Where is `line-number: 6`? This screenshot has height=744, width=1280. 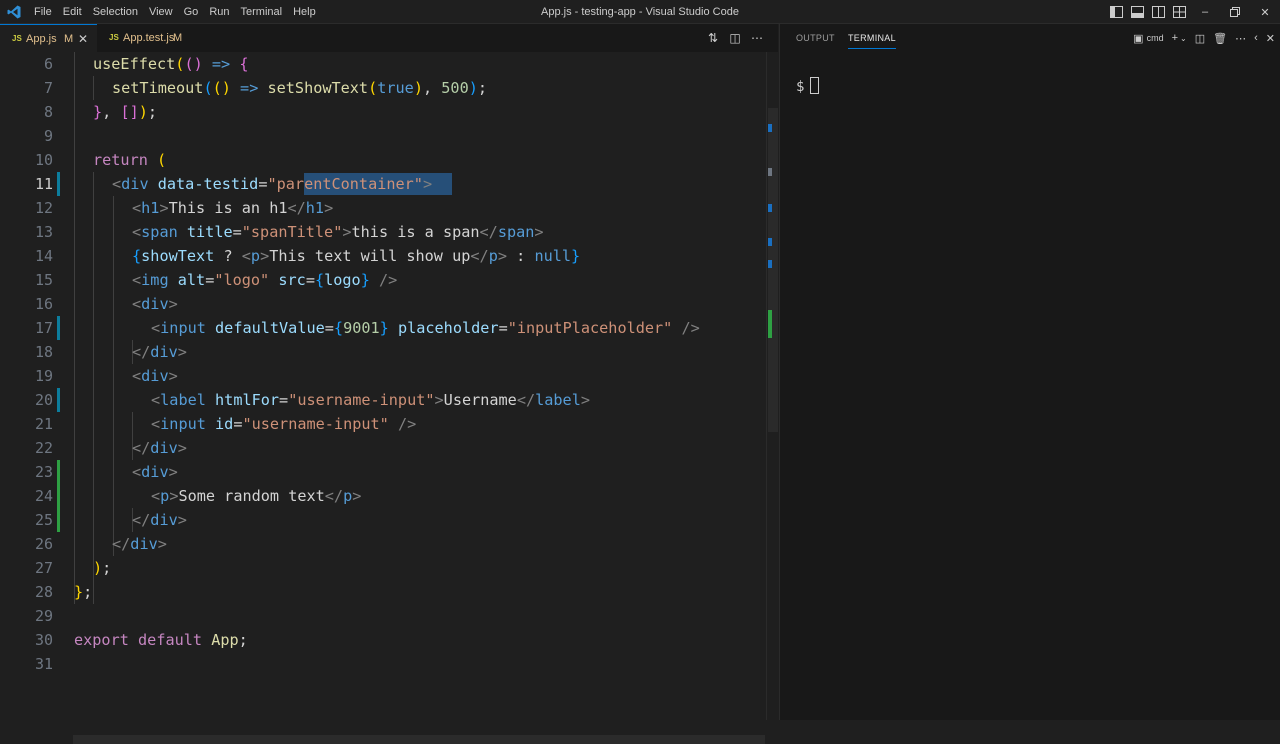
line-number: 6 is located at coordinates (48, 64).